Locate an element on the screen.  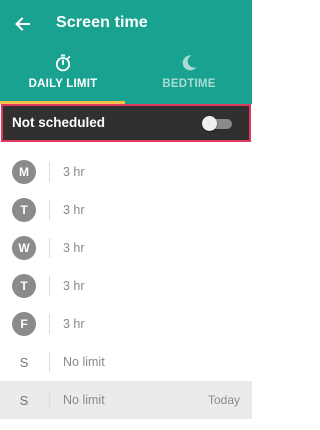
tab-daily-limit: DAILY LIMIT is located at coordinates (63, 76).